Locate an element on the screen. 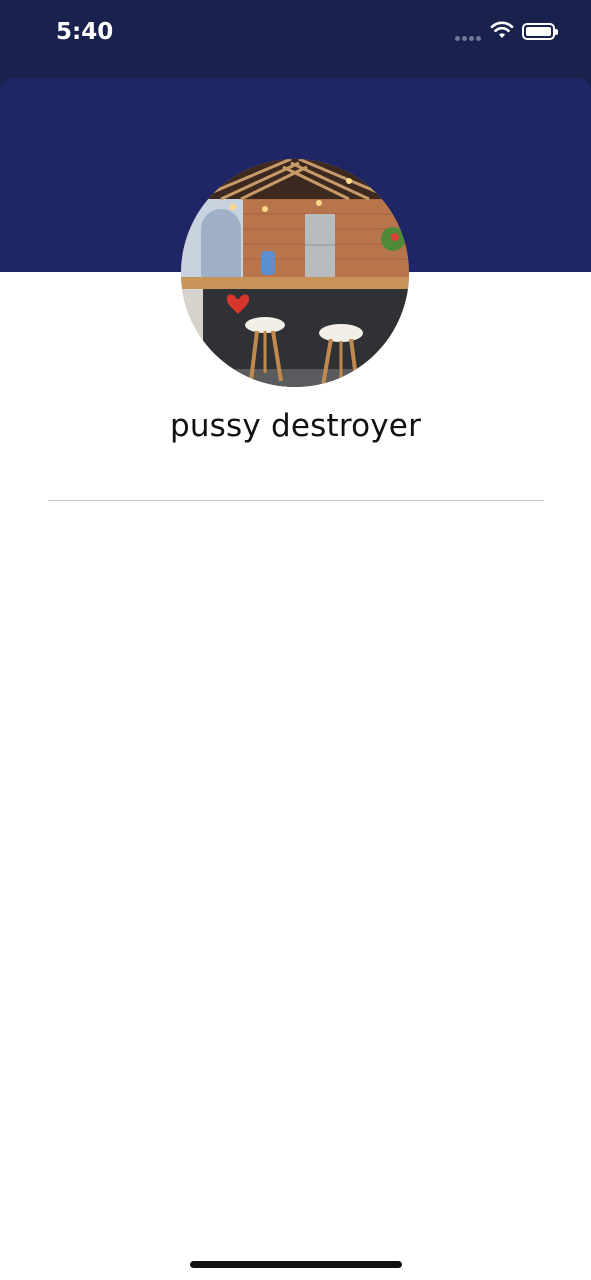 This screenshot has width=591, height=1280. status-time: 5:40 is located at coordinates (85, 32).